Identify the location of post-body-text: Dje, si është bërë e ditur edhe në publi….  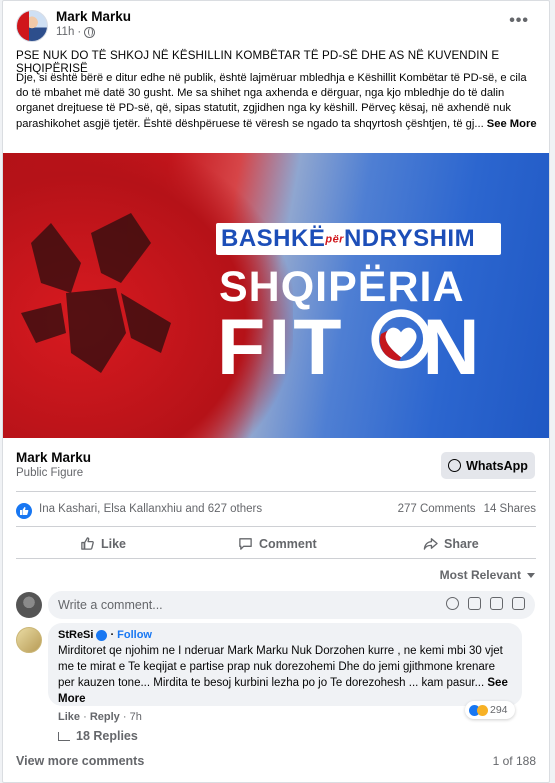
(271, 101).